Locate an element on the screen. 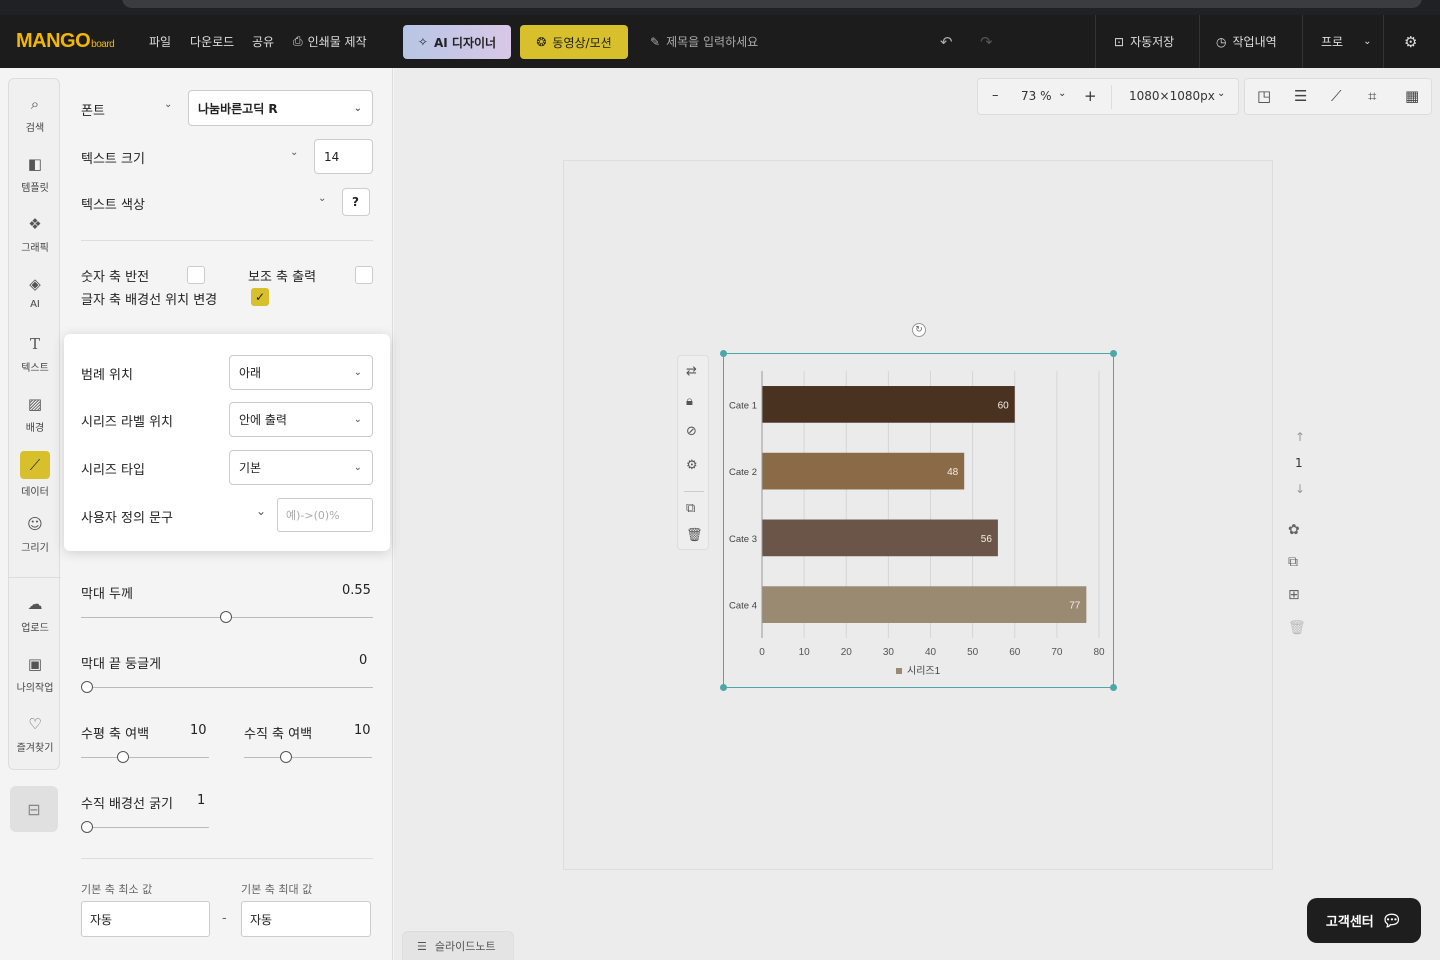 Image resolution: width=1440 pixels, height=960 pixels. nav-template: ◧ 템플릿 is located at coordinates (35, 173).